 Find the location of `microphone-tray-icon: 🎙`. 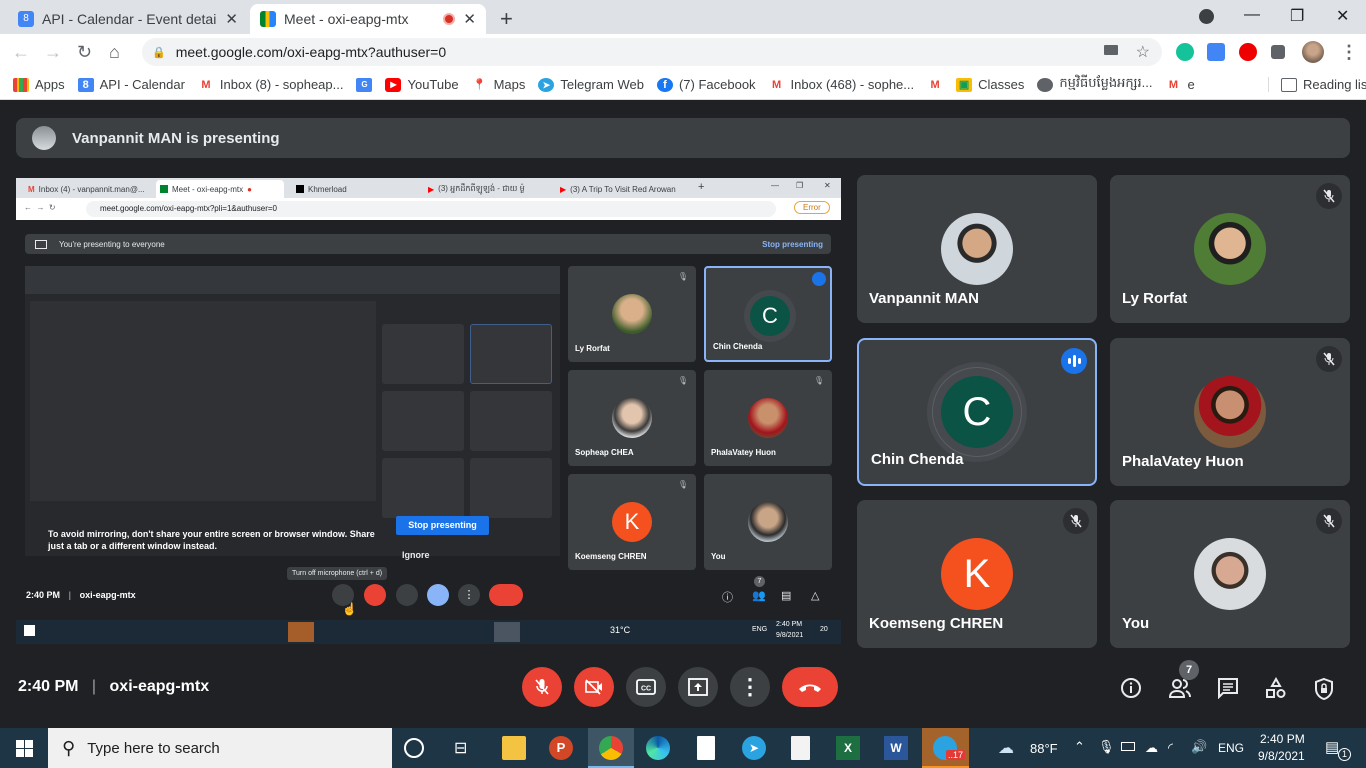

microphone-tray-icon: 🎙 is located at coordinates (1106, 747).